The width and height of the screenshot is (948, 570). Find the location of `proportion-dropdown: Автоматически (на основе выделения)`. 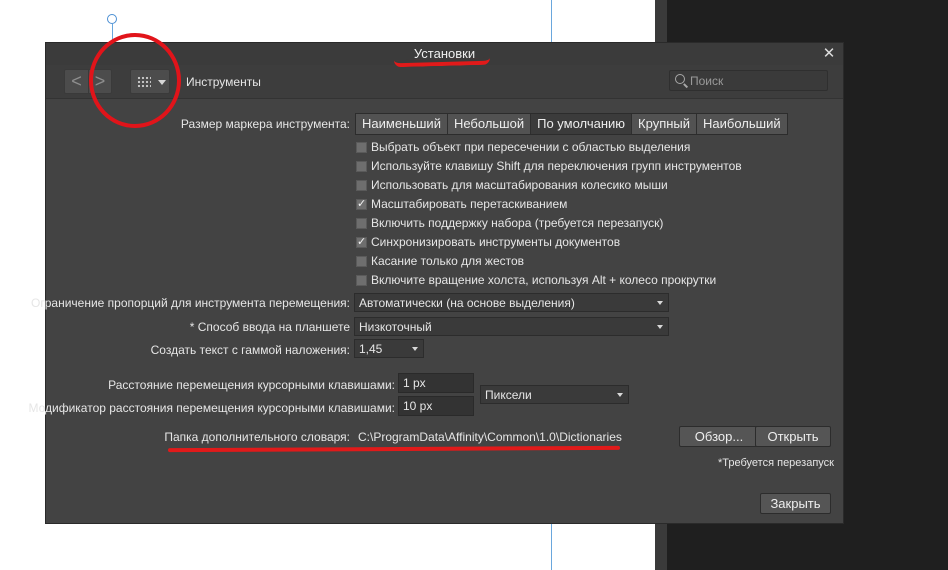

proportion-dropdown: Автоматически (на основе выделения) is located at coordinates (511, 302).